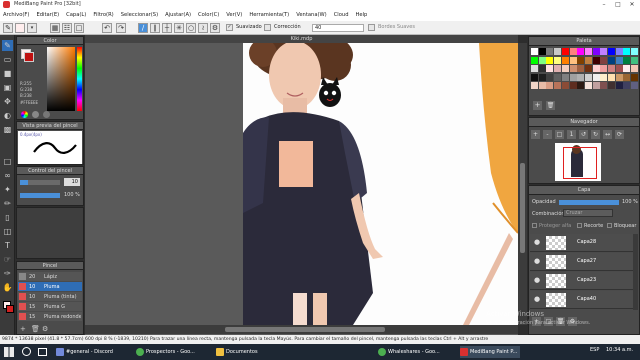  Describe the element at coordinates (229, 27) in the screenshot. I see `antialias-checkbox: ✓` at that location.